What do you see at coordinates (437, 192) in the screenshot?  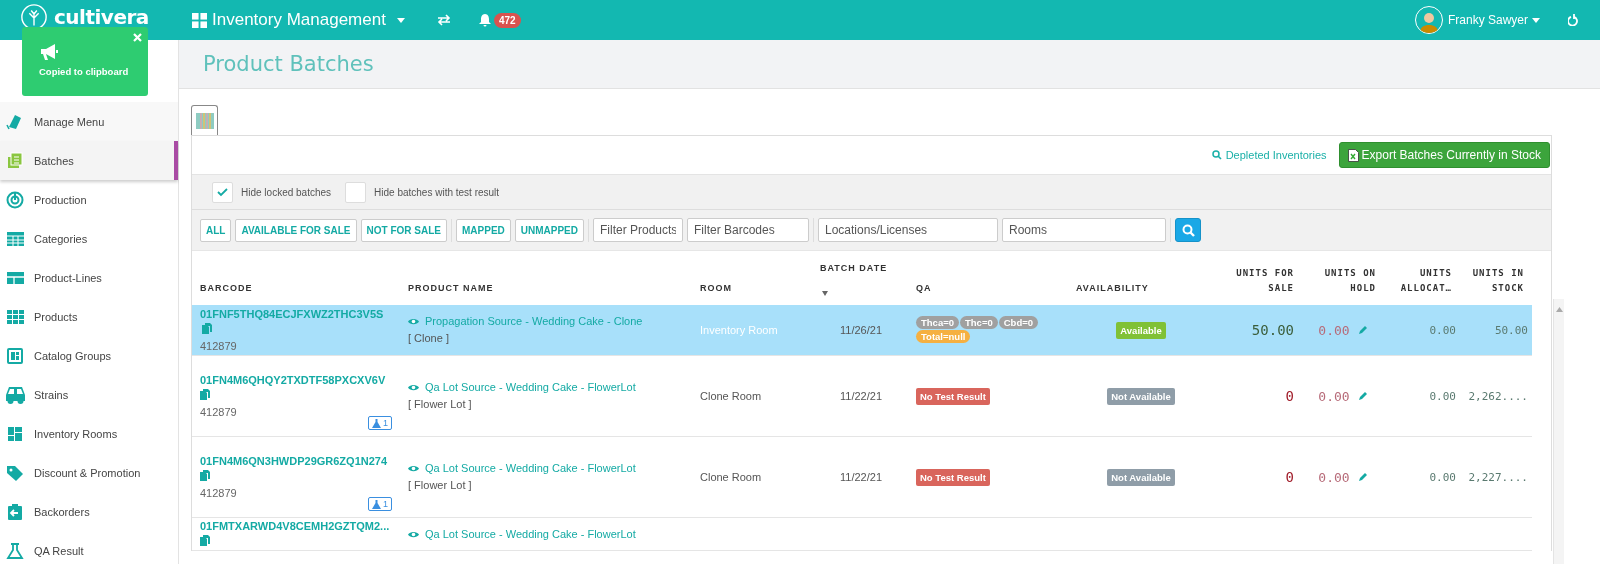 I see `checkbox-label: Hide batches with test result` at bounding box center [437, 192].